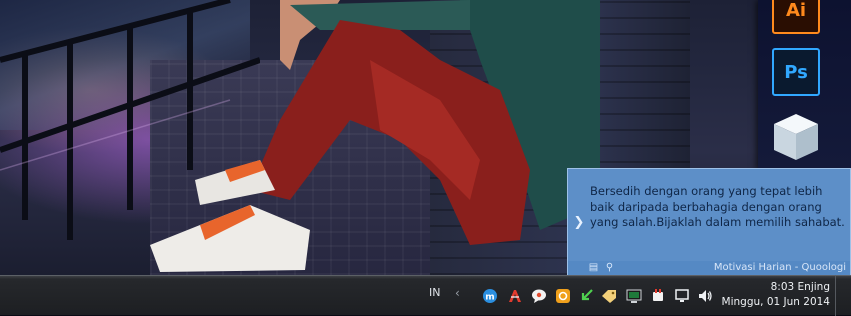 This screenshot has width=851, height=316. I want to click on antivirus-icon, so click(515, 296).